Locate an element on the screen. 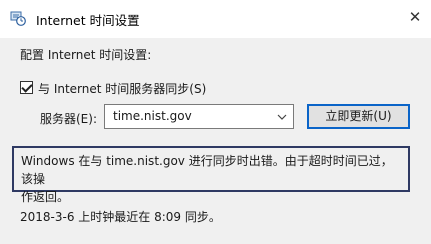 The image size is (431, 244). server-select-value: time.nist.gov is located at coordinates (152, 116).